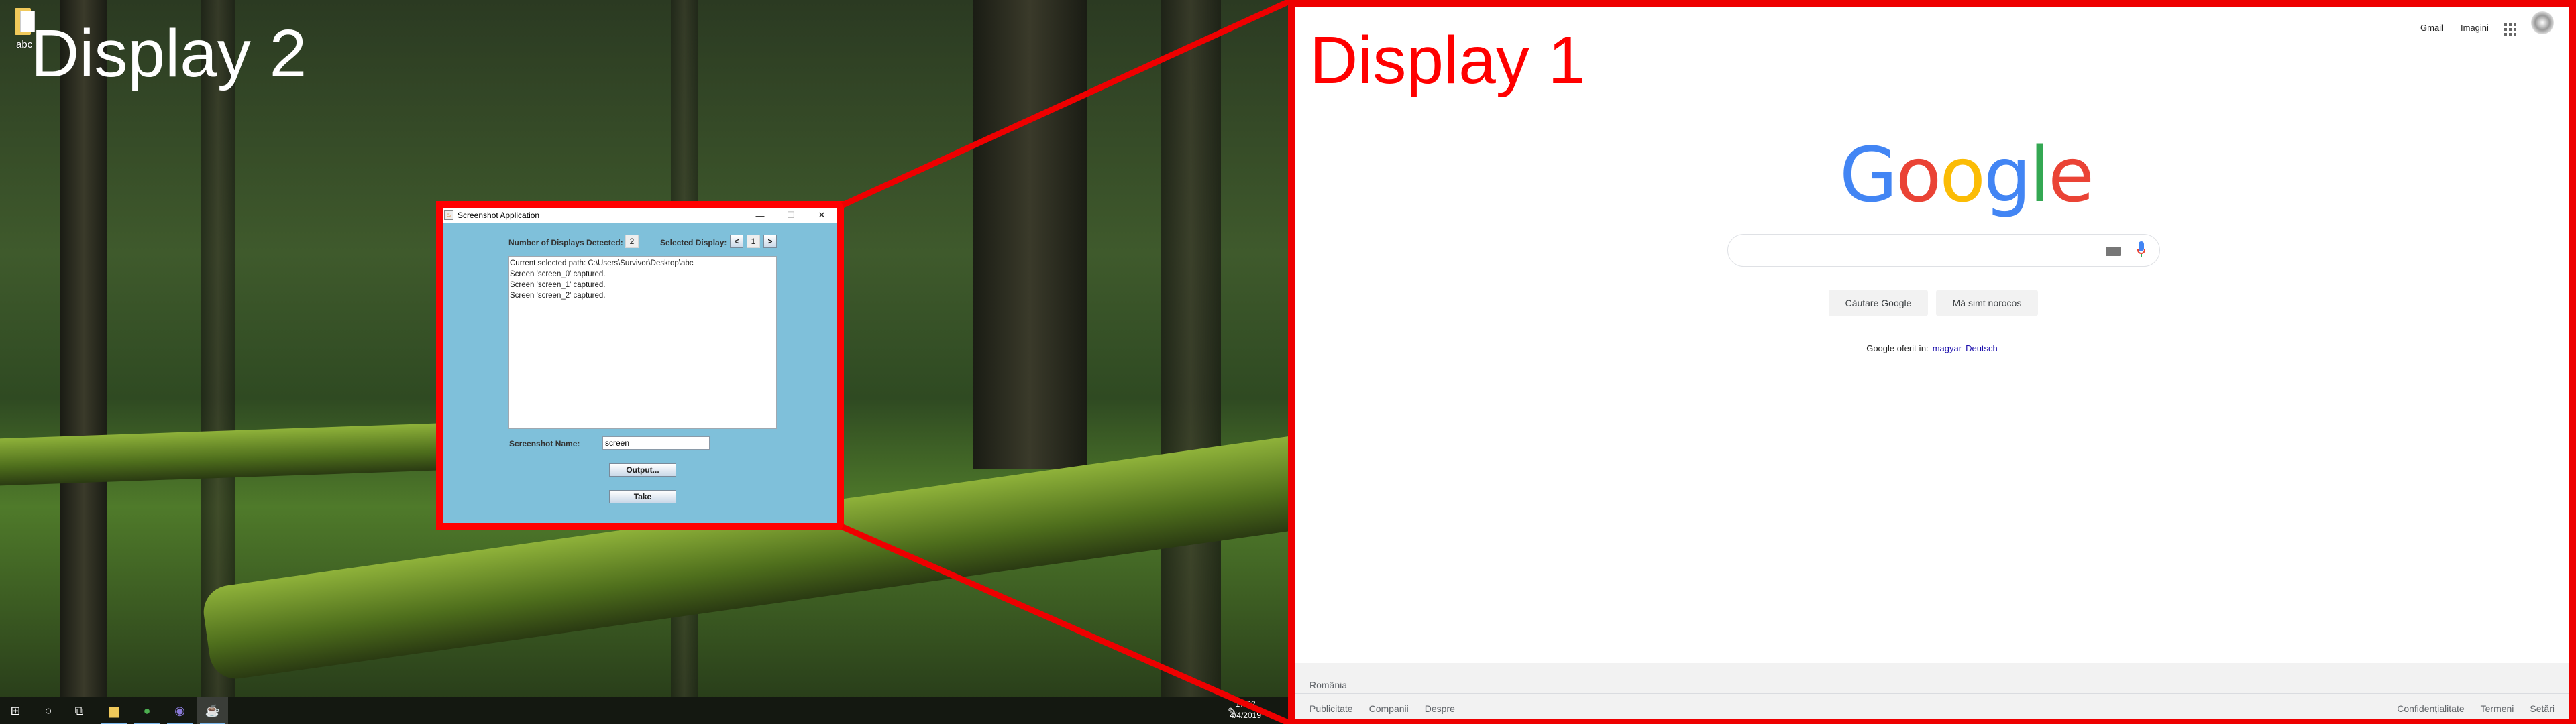  What do you see at coordinates (632, 241) in the screenshot?
I see `displays-count: 2` at bounding box center [632, 241].